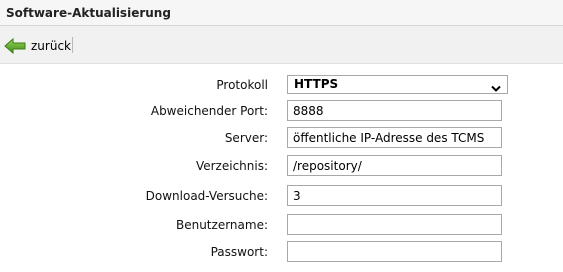 The image size is (563, 272). I want to click on back-button-label: zurück, so click(51, 46).